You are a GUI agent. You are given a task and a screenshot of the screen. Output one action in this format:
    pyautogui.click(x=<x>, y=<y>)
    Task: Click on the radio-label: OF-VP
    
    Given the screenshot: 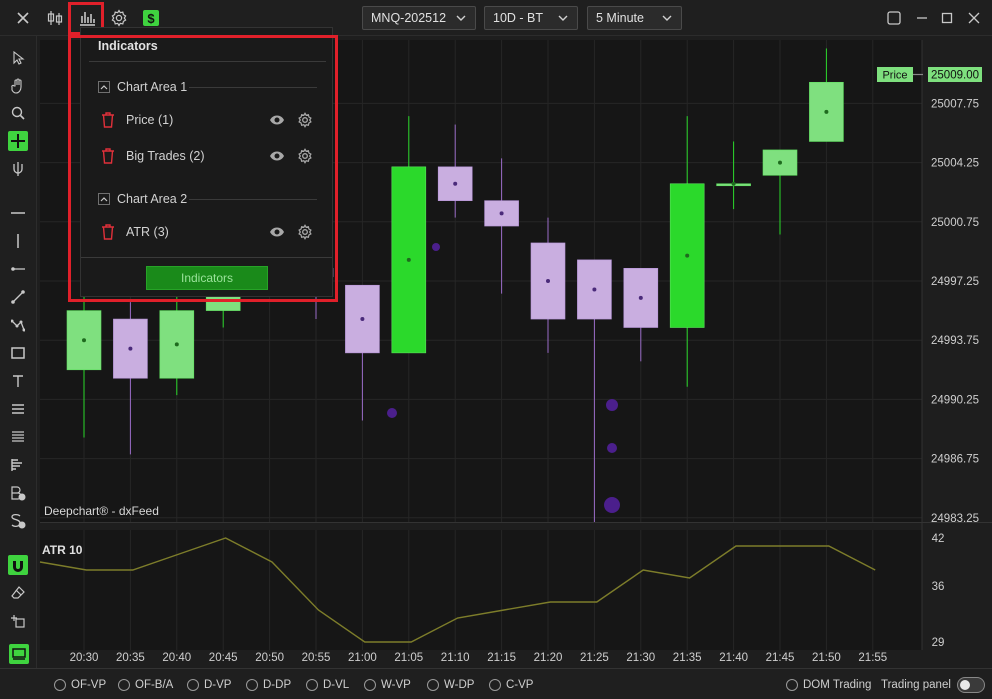 What is the action you would take?
    pyautogui.click(x=89, y=685)
    